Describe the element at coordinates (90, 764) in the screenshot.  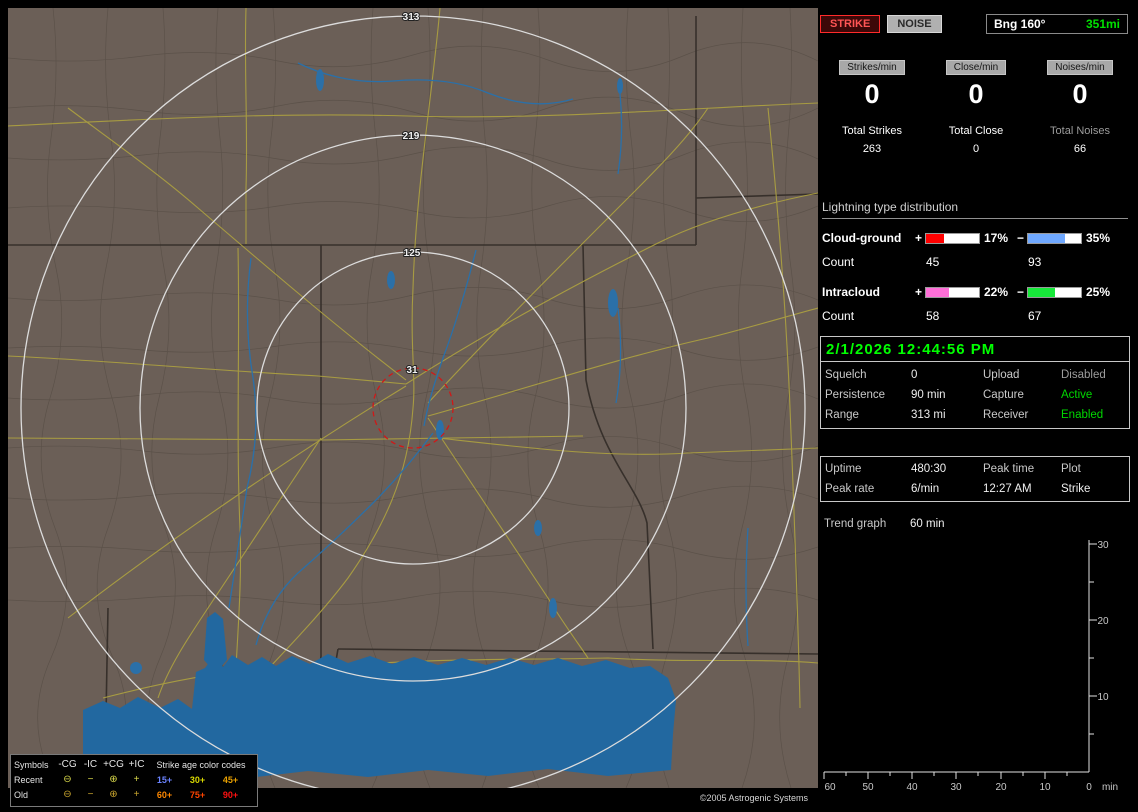
I see `symbol-col-label: -IC` at that location.